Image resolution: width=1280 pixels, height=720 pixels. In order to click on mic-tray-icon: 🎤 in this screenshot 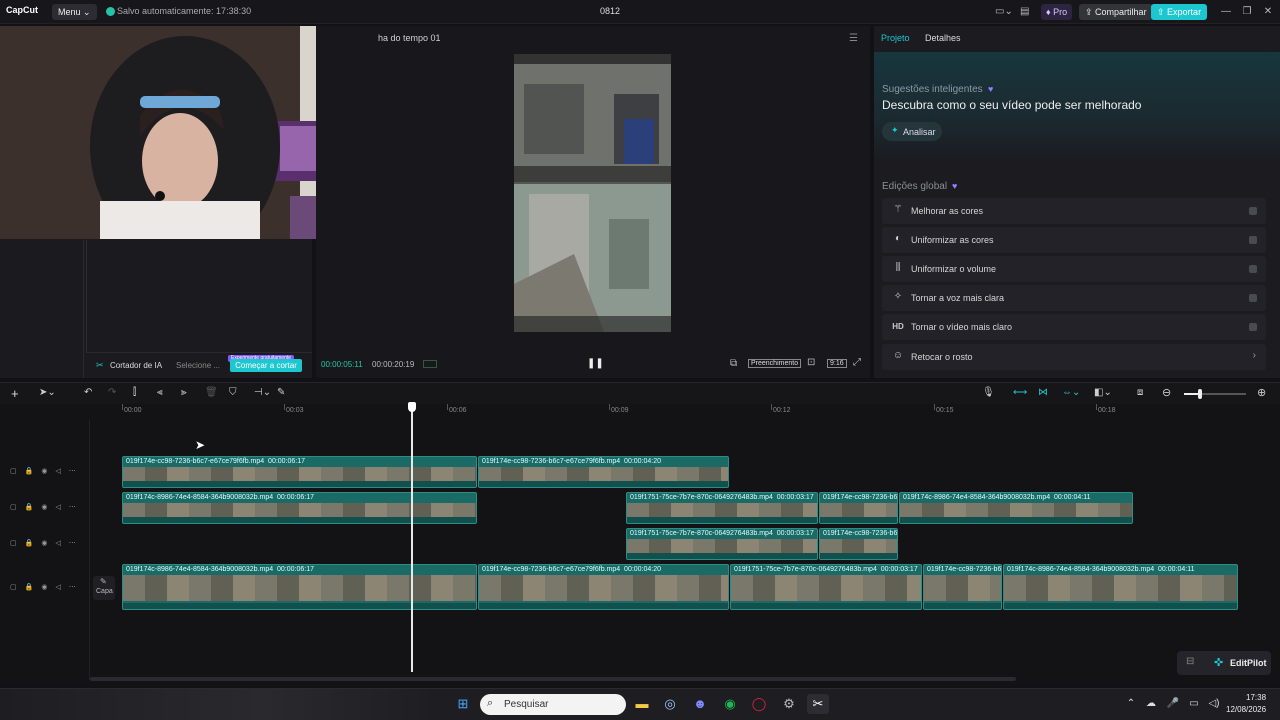, I will do `click(1173, 704)`.